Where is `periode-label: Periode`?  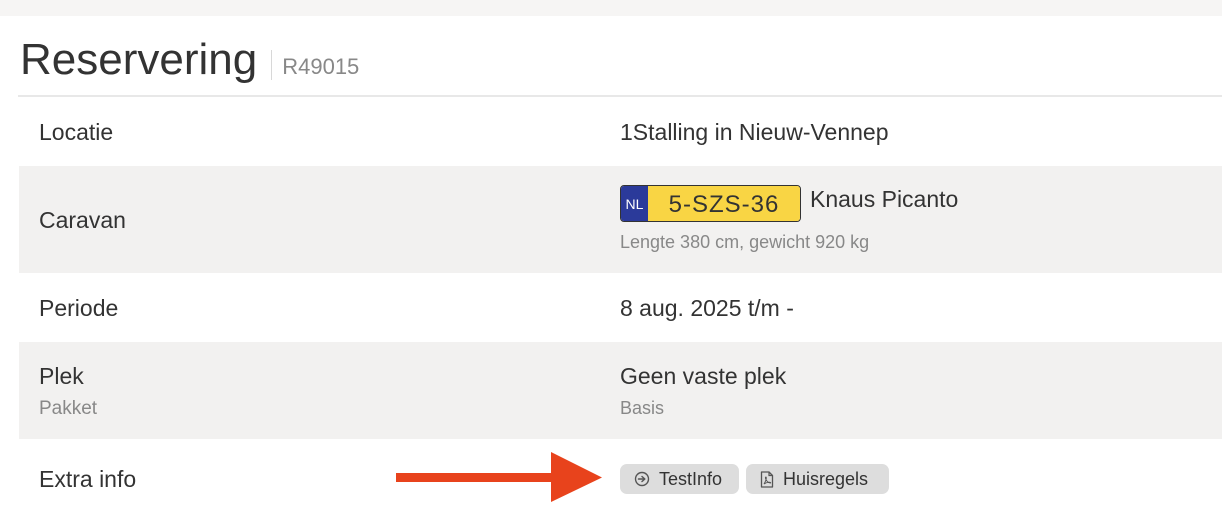 periode-label: Periode is located at coordinates (79, 308).